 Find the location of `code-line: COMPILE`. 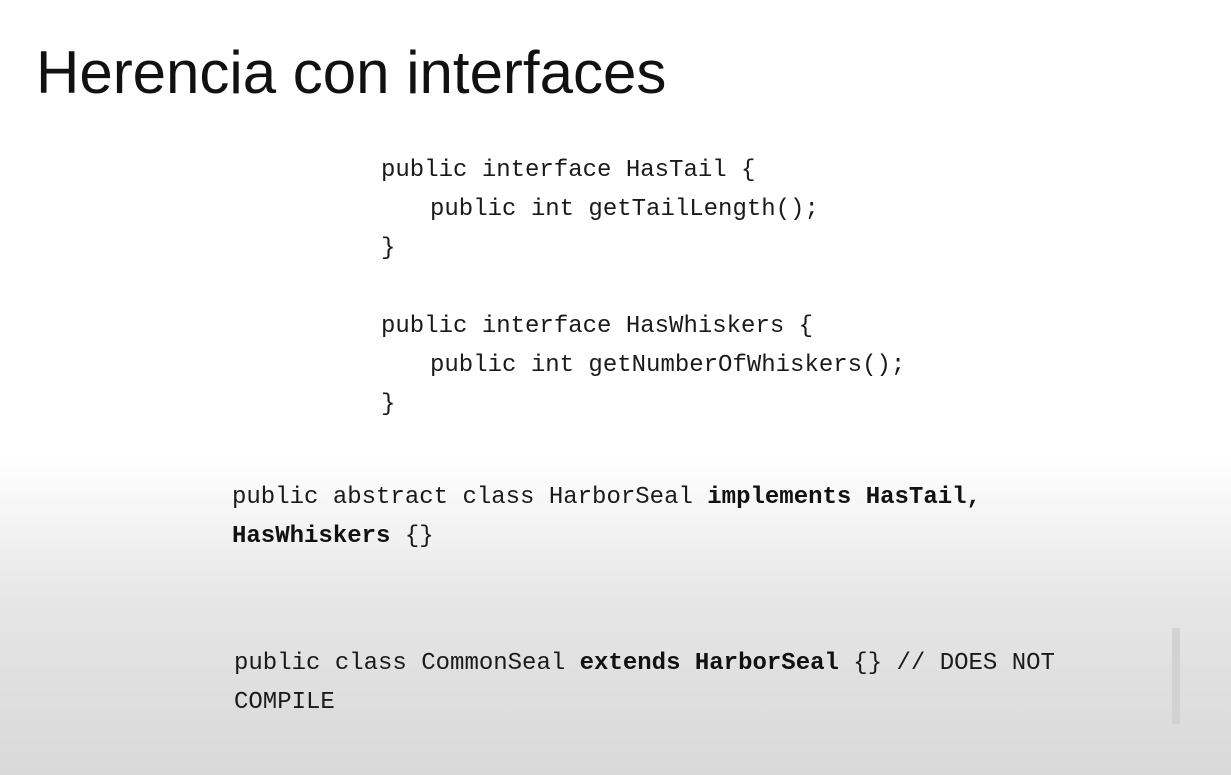

code-line: COMPILE is located at coordinates (284, 702).